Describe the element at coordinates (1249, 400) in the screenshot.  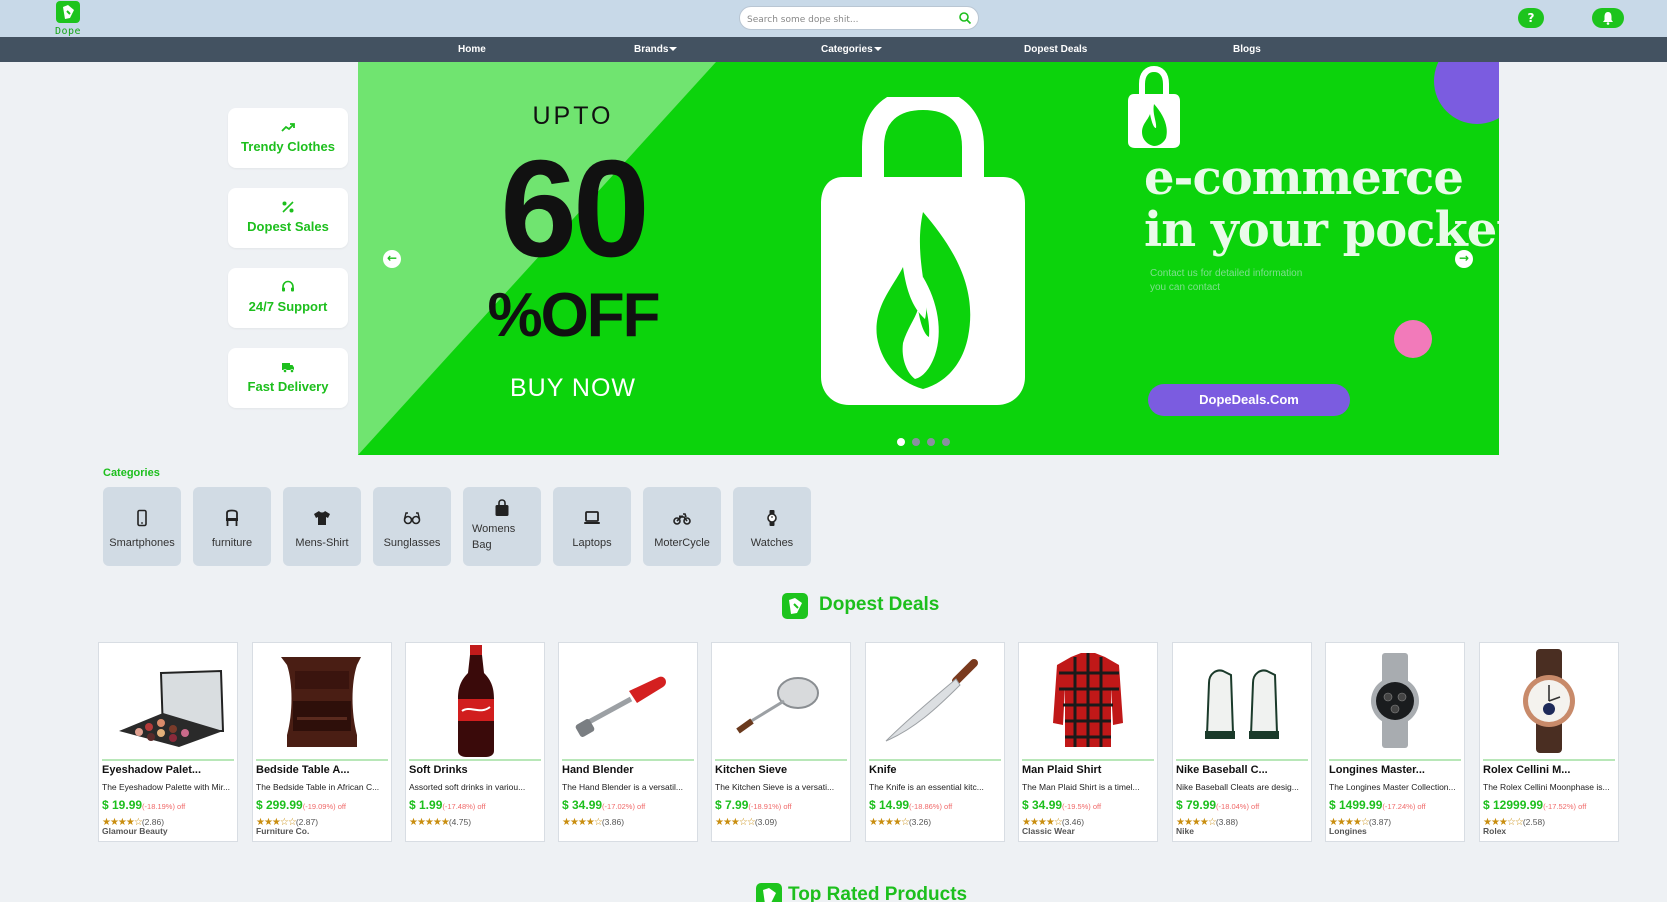
I see `banner-cta-button: DopeDeals.Com` at that location.